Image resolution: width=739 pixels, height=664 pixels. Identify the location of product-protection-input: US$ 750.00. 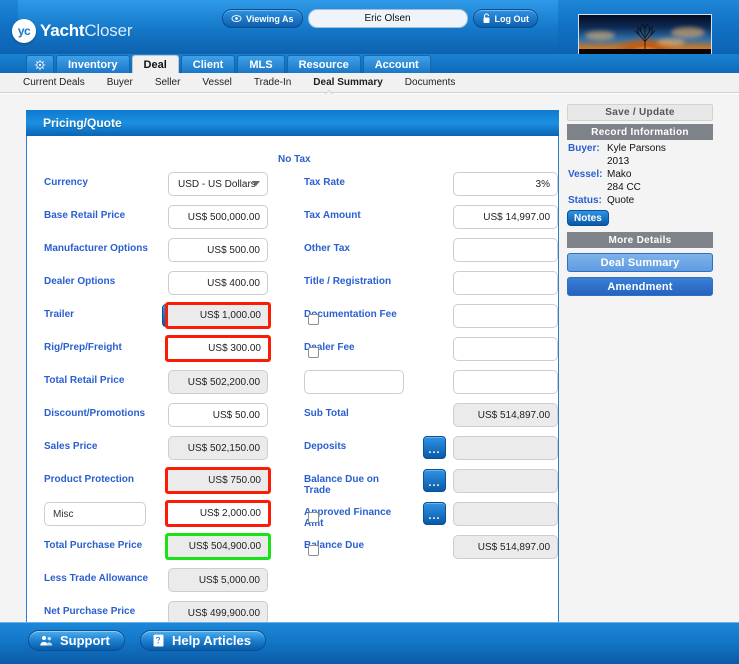
(218, 480).